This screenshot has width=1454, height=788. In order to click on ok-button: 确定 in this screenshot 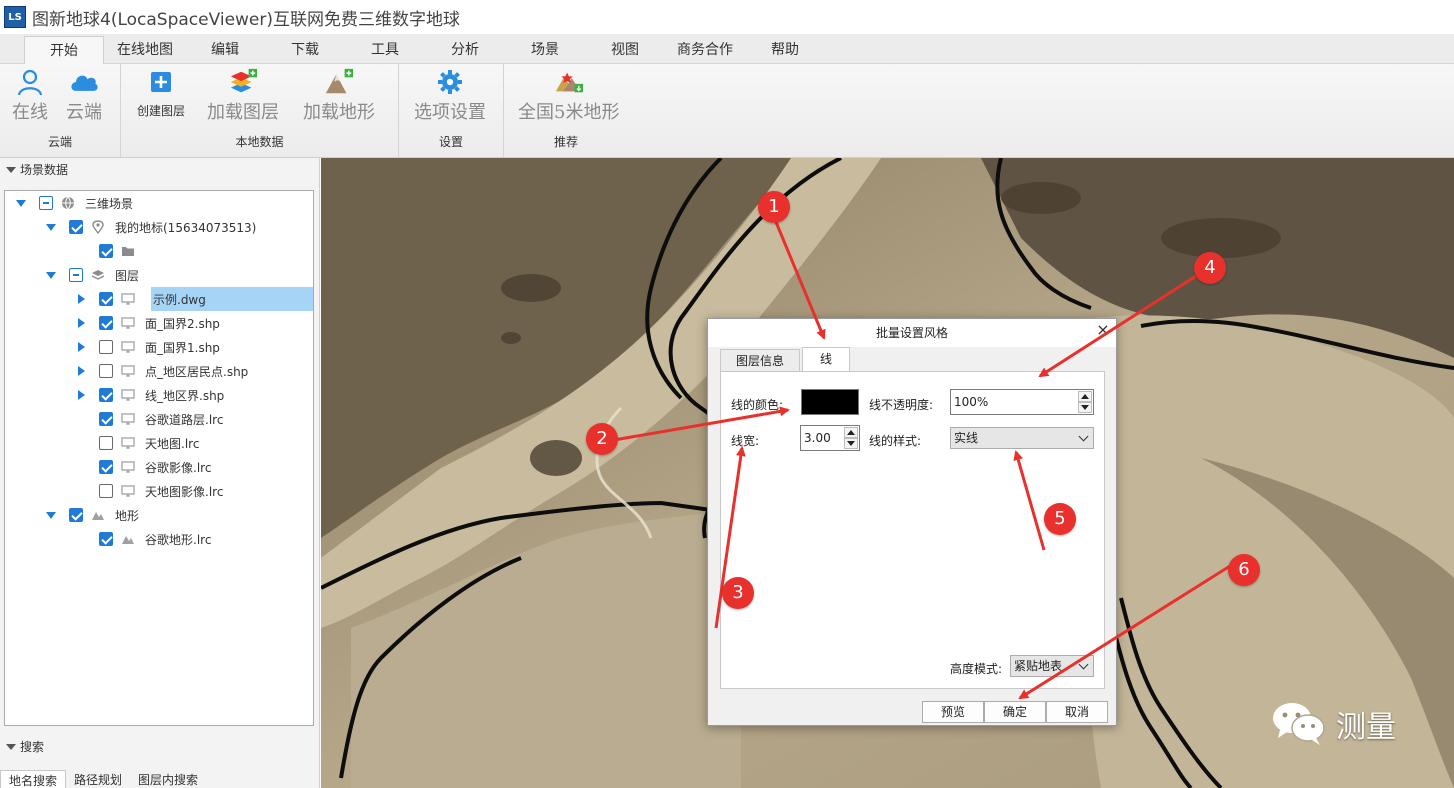, I will do `click(1015, 712)`.